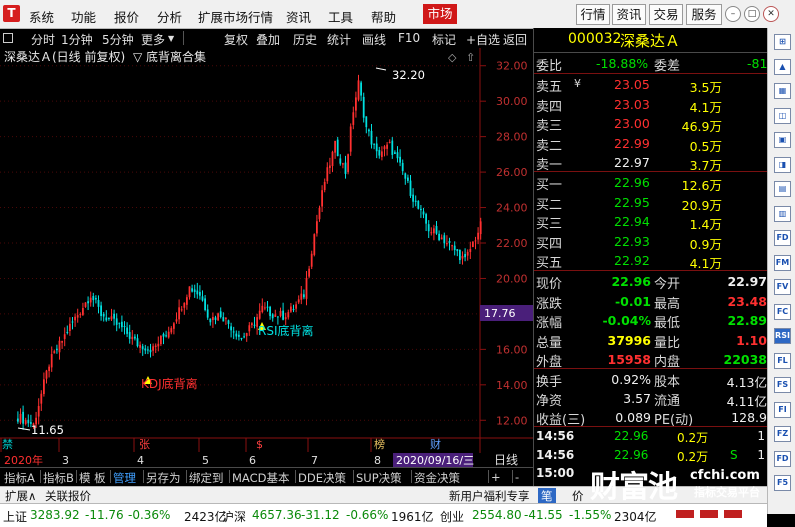 Image resolution: width=795 pixels, height=527 pixels. I want to click on quotes-button: 行情, so click(593, 14).